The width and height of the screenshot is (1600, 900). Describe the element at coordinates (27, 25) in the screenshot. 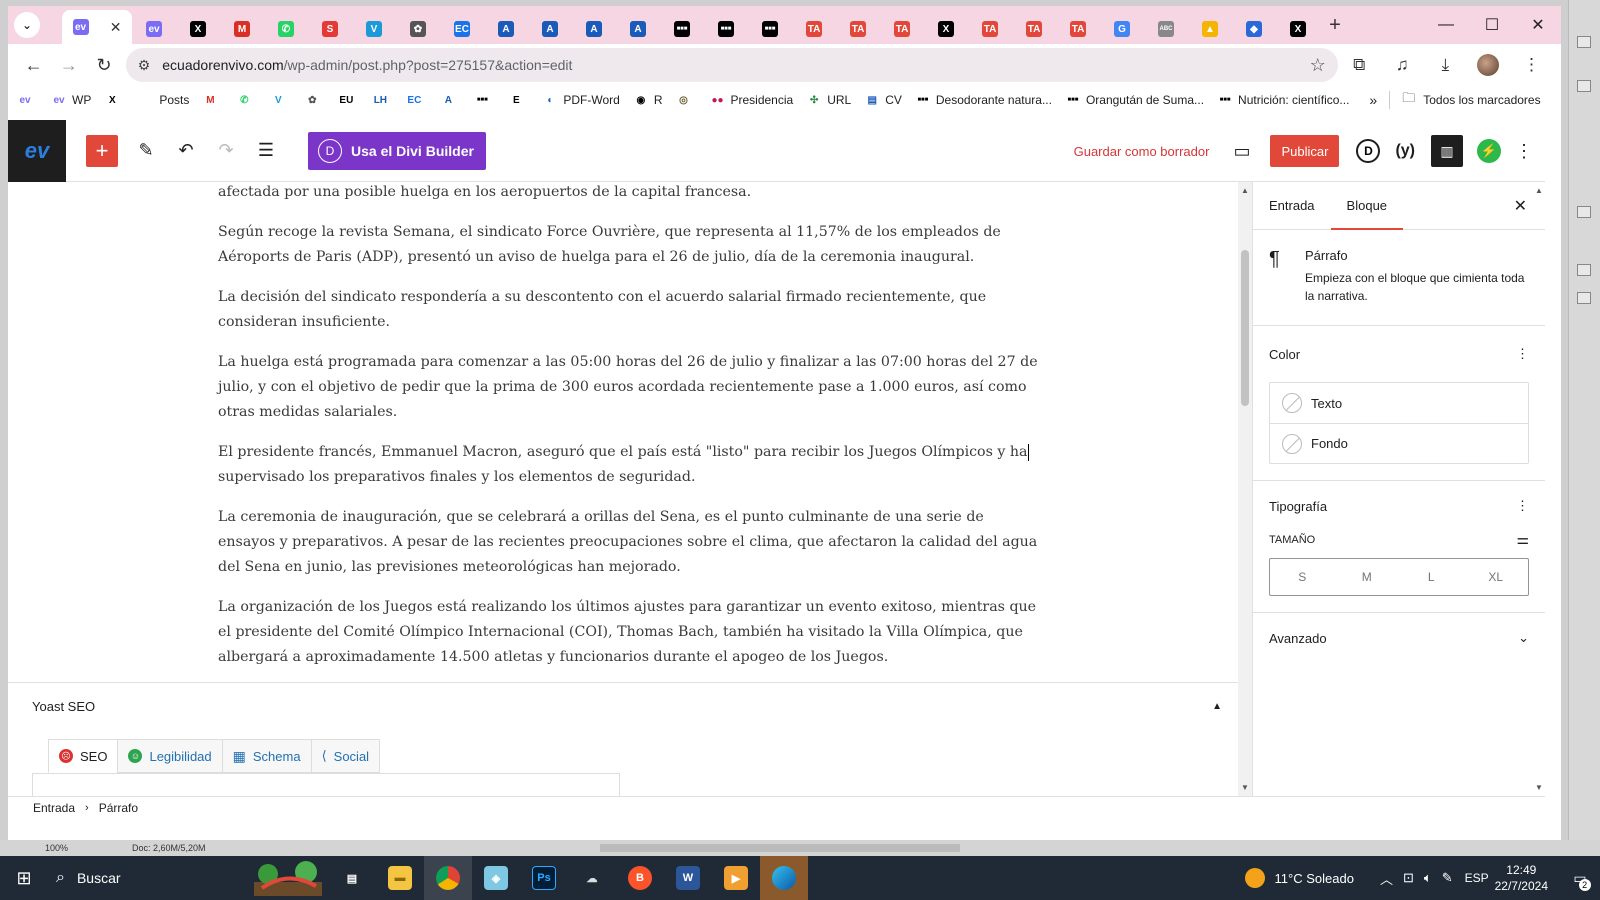

I see `tab-search-dropdown: ⌄` at that location.